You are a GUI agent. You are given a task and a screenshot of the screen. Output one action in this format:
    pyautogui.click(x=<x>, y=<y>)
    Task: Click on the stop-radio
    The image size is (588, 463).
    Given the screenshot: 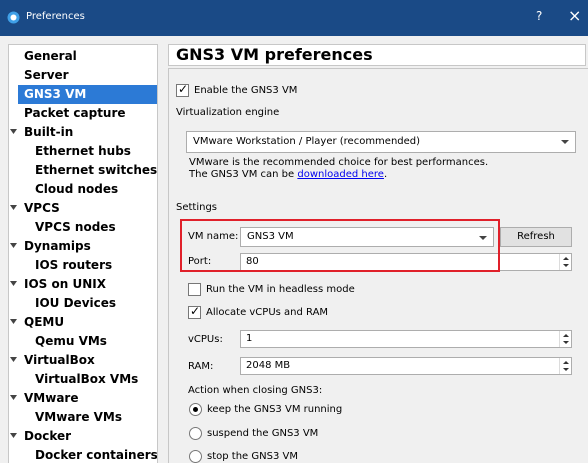 What is the action you would take?
    pyautogui.click(x=195, y=456)
    